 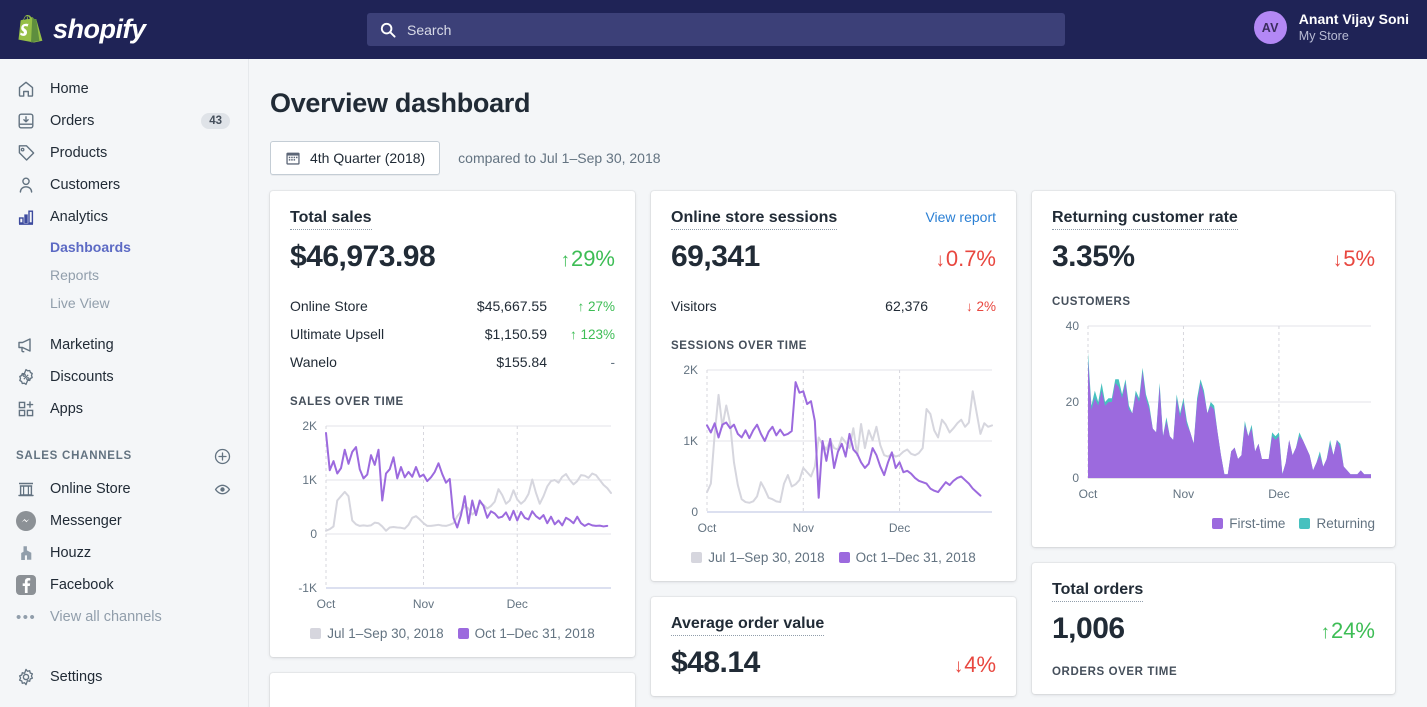 I want to click on metric-delta: ↑29%, so click(x=587, y=258).